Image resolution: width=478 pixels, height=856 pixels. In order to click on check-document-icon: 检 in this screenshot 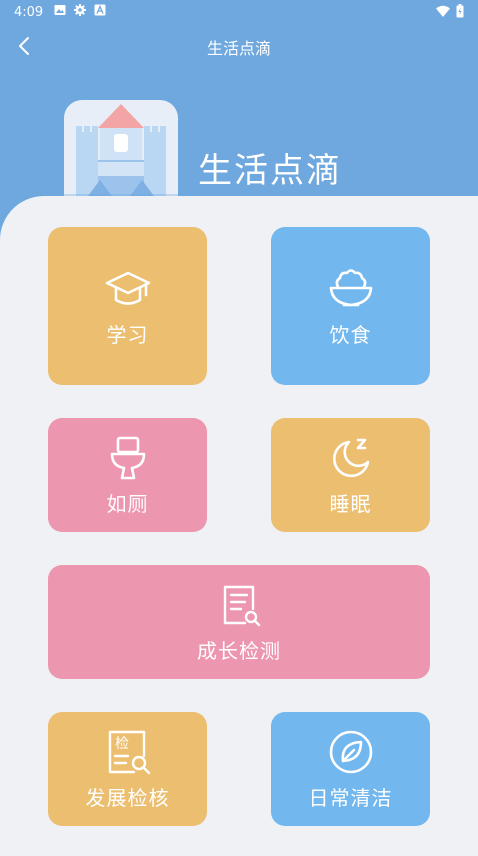, I will do `click(129, 752)`.